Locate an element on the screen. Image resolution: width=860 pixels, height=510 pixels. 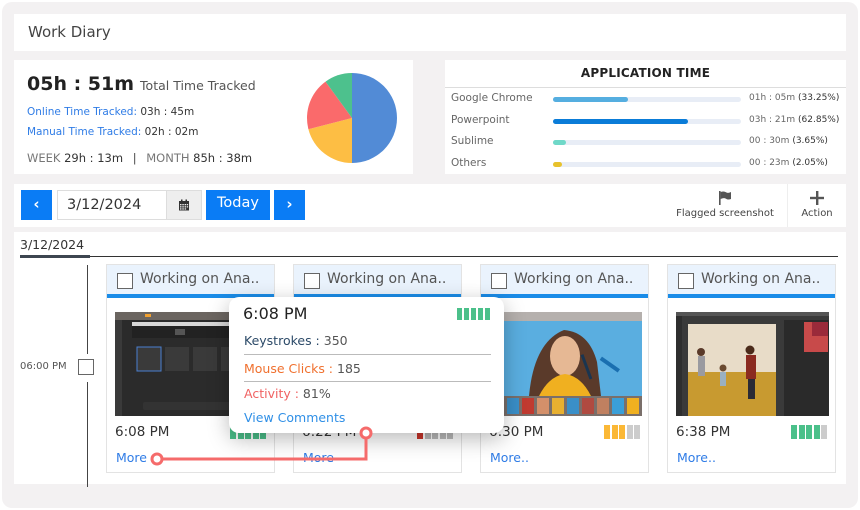
page-title: Work Diary is located at coordinates (69, 32).